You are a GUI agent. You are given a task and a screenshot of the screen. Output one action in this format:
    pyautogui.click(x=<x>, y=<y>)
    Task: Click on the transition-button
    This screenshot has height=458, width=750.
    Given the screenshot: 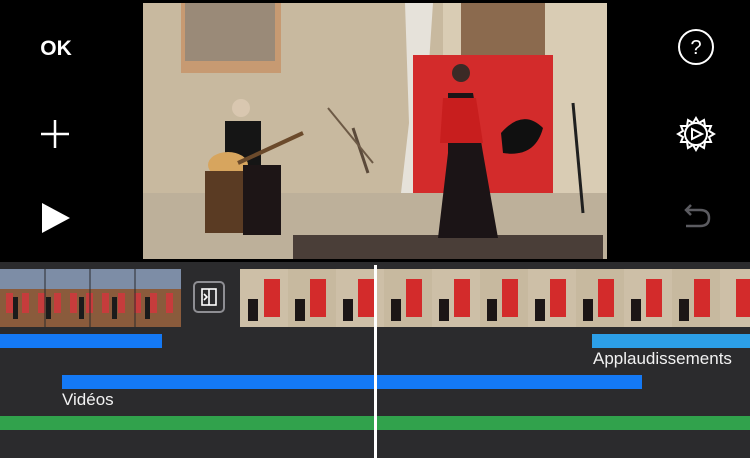 What is the action you would take?
    pyautogui.click(x=209, y=297)
    